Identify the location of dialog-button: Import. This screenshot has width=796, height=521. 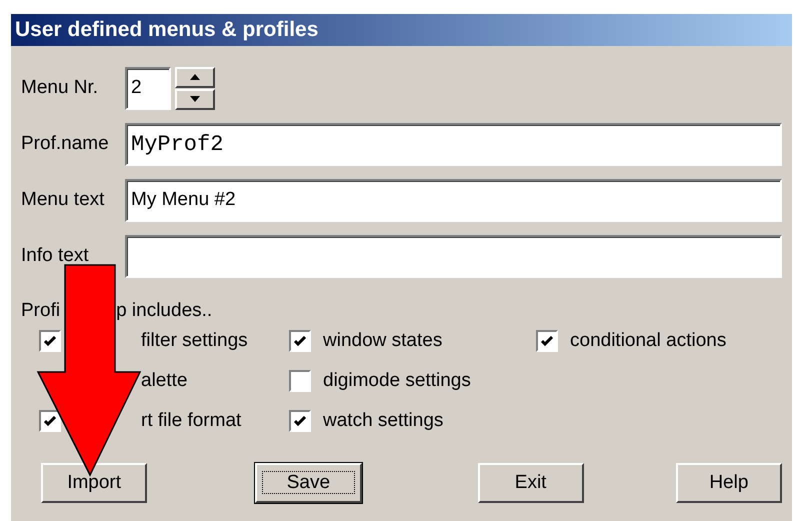
(94, 483).